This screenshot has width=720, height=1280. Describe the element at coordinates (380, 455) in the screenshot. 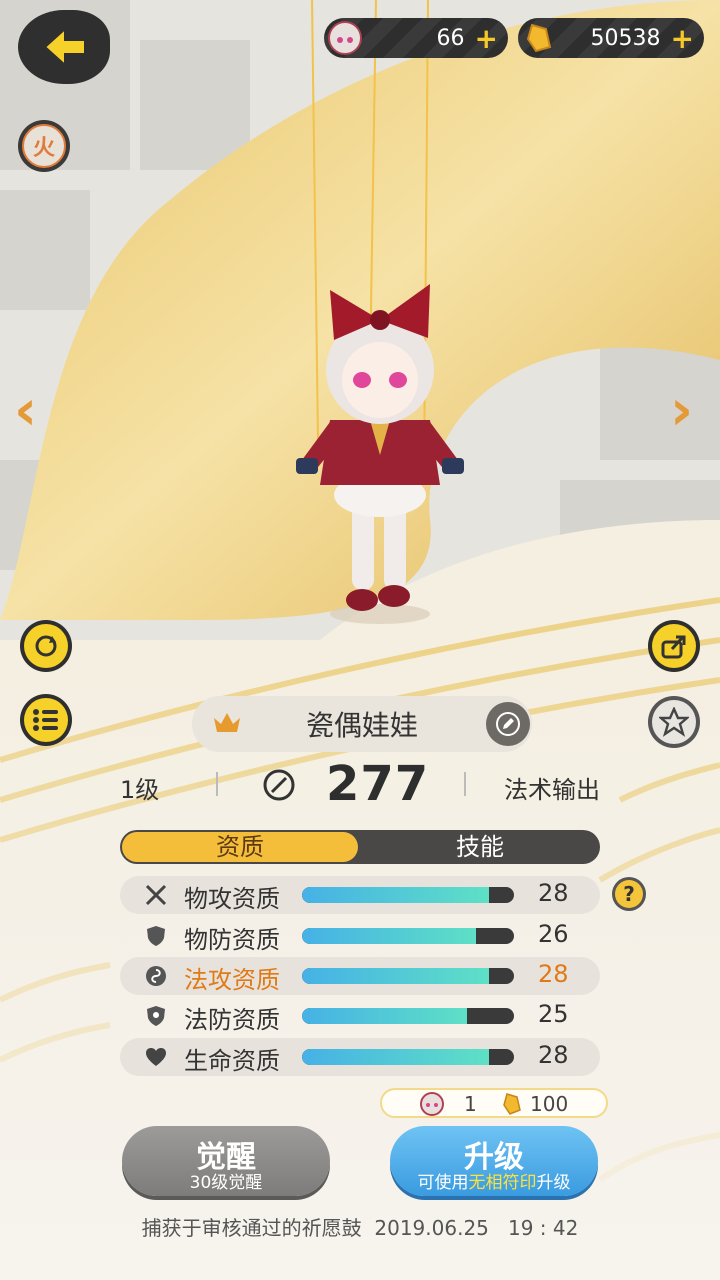

I see `pet-character-model` at that location.